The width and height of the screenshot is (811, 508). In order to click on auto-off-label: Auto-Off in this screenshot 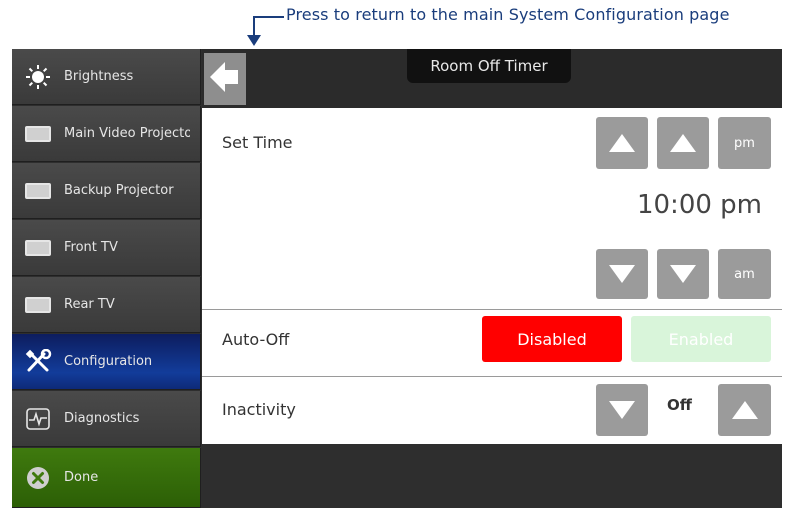, I will do `click(256, 339)`.